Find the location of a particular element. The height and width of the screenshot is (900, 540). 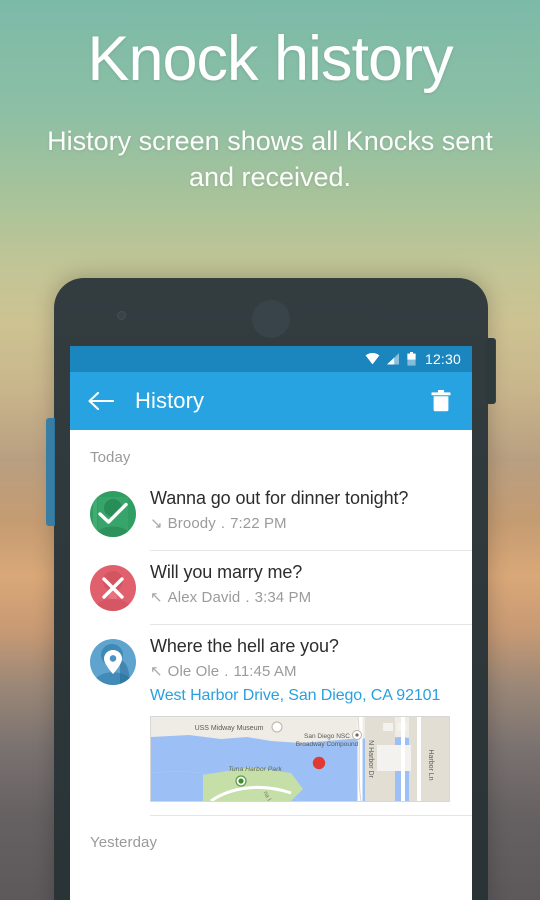

close-icon is located at coordinates (113, 588).